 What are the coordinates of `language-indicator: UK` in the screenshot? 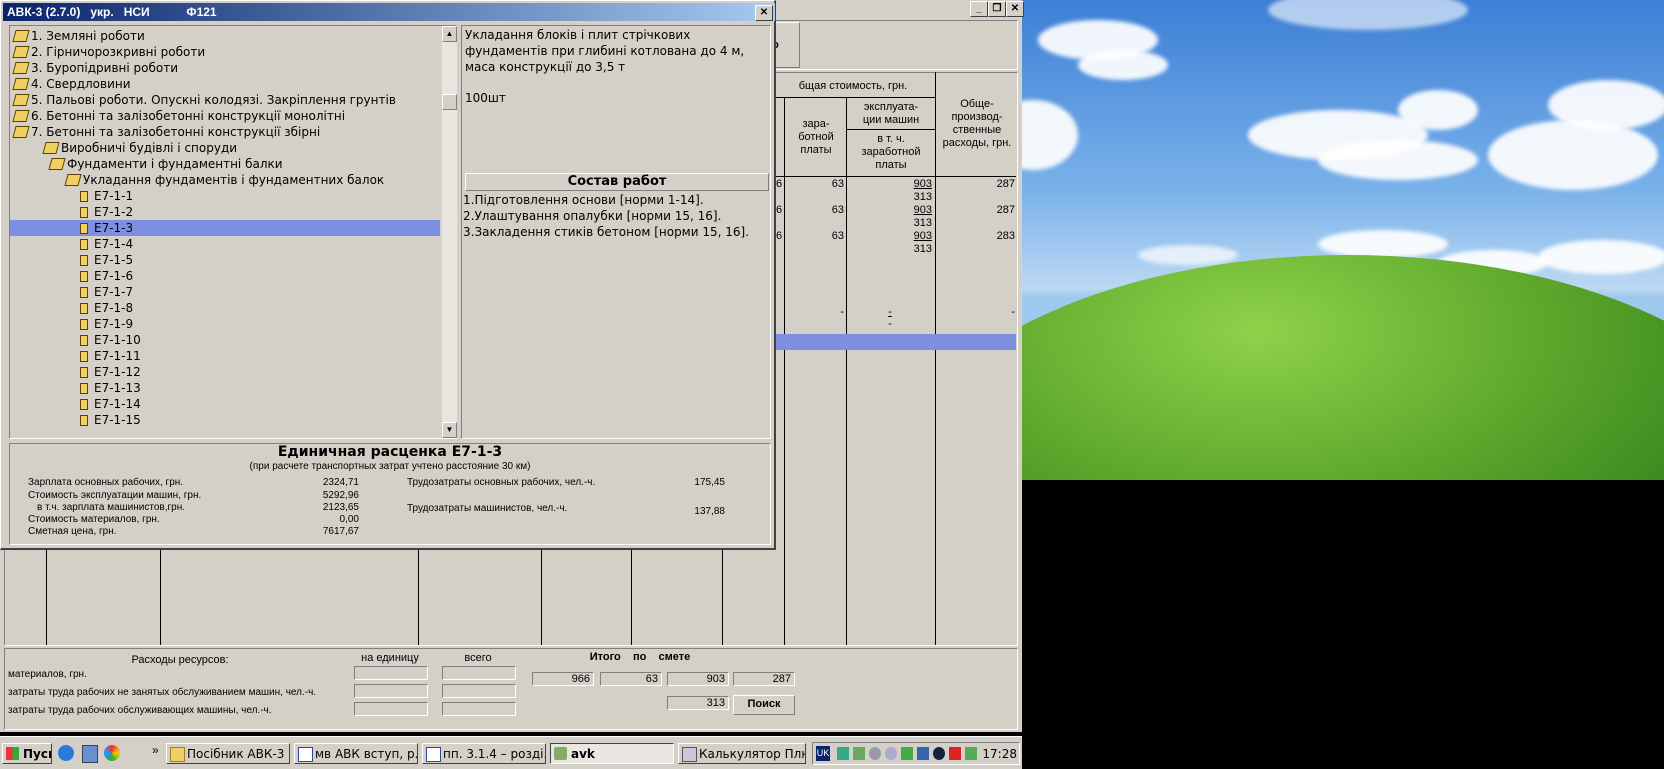 It's located at (823, 753).